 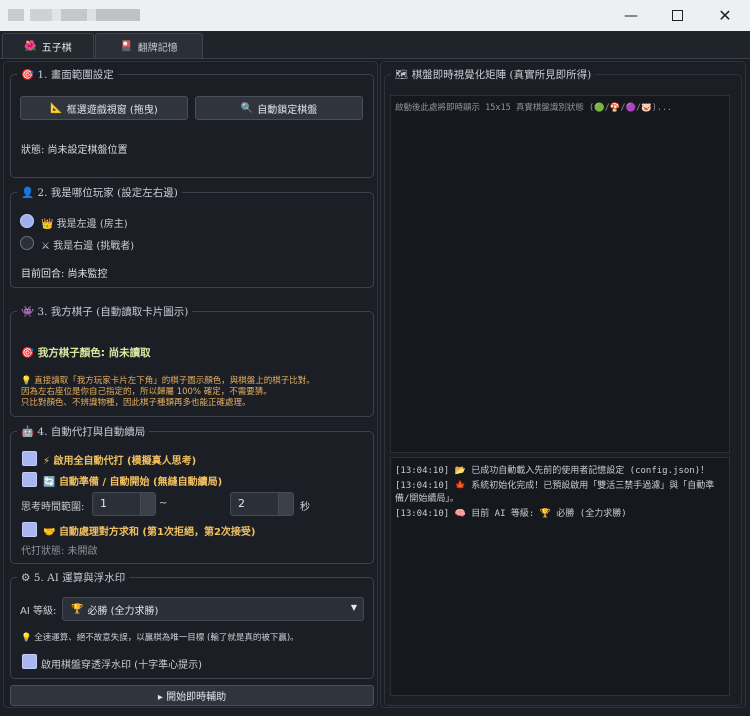 I want to click on maximize-button, so click(x=677, y=15).